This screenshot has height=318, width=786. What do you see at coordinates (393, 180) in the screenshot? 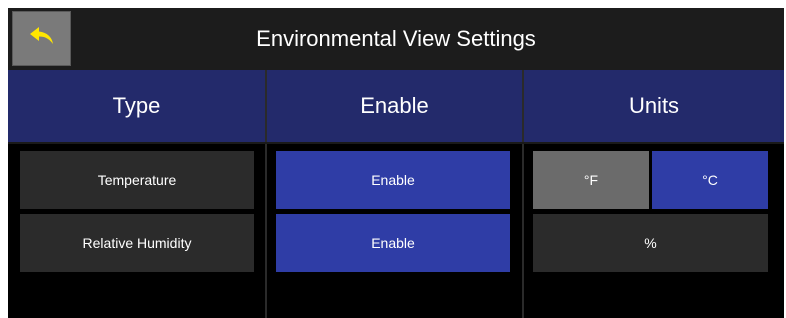
I see `enable-button-temperature: Enable` at bounding box center [393, 180].